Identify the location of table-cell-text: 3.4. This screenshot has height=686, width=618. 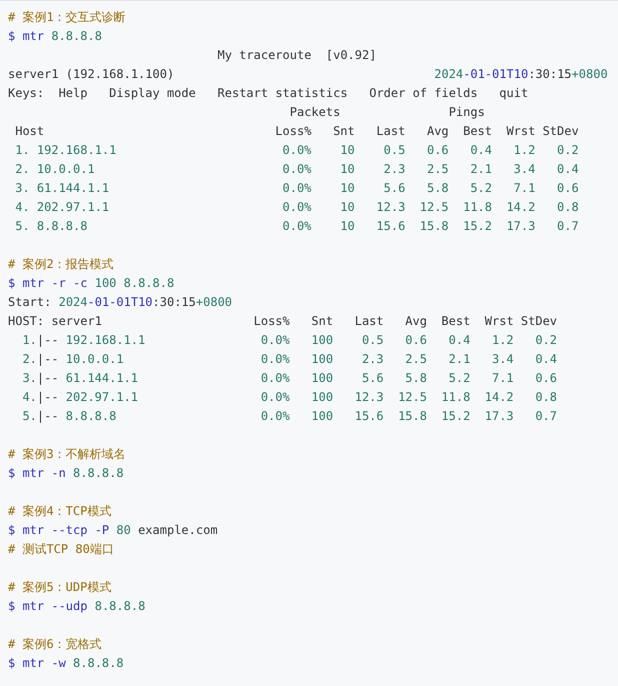
(502, 359).